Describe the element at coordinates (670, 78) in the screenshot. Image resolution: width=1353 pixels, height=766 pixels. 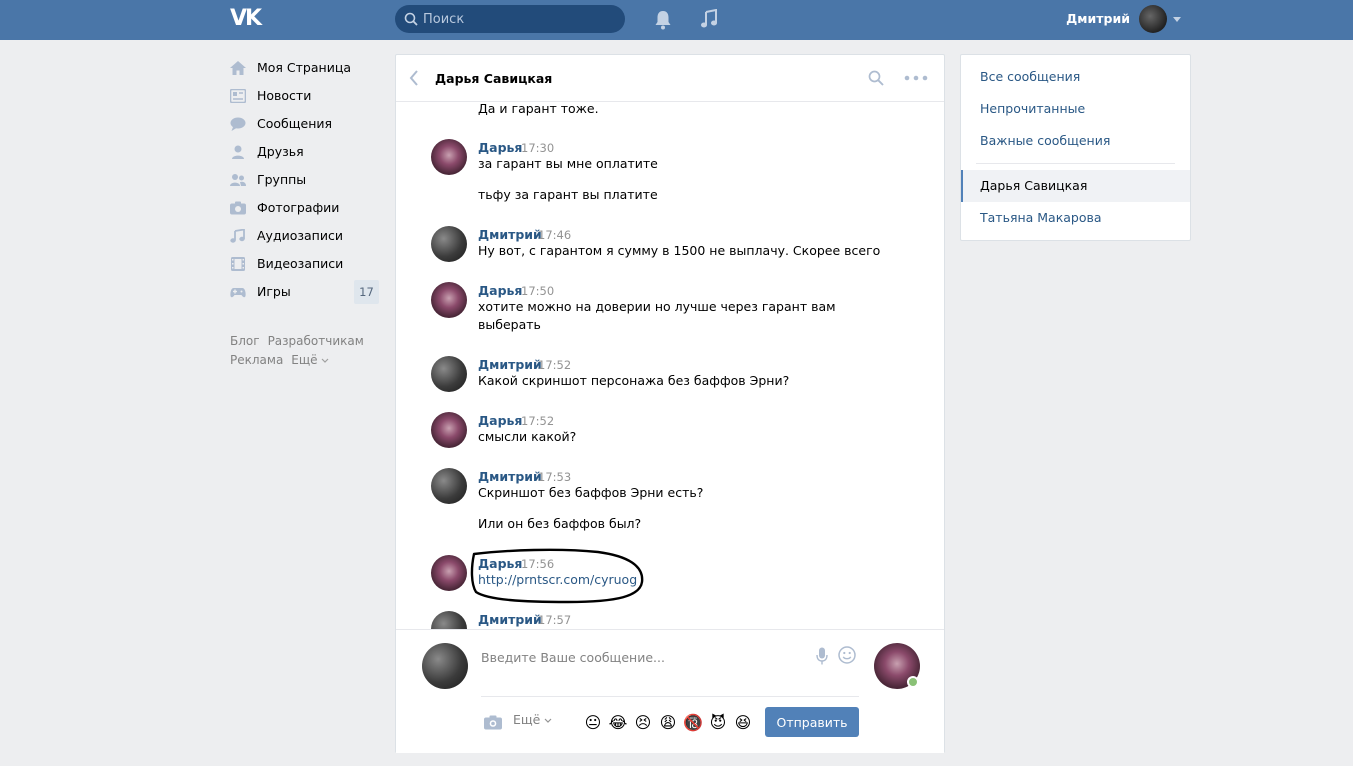
I see `chat-header: Дарья Савицкая` at that location.